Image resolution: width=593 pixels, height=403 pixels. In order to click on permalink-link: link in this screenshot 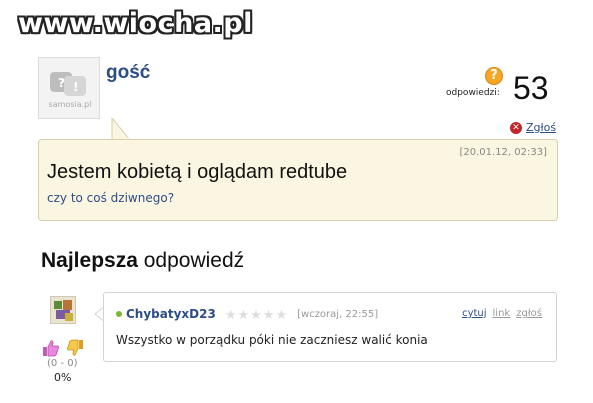, I will do `click(502, 313)`.